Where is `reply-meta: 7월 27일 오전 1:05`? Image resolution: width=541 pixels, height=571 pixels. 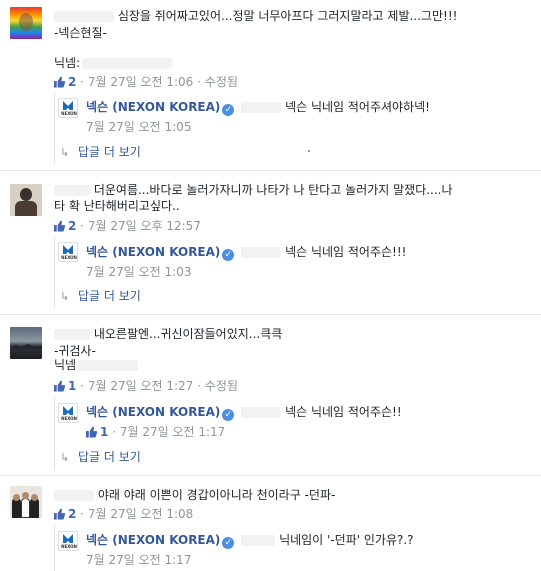 reply-meta: 7월 27일 오전 1:05 is located at coordinates (138, 127).